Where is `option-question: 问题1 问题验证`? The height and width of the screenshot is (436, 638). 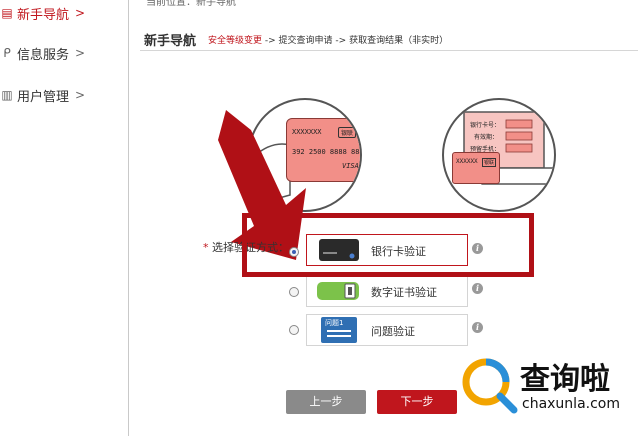
option-question: 问题1 问题验证 is located at coordinates (387, 330).